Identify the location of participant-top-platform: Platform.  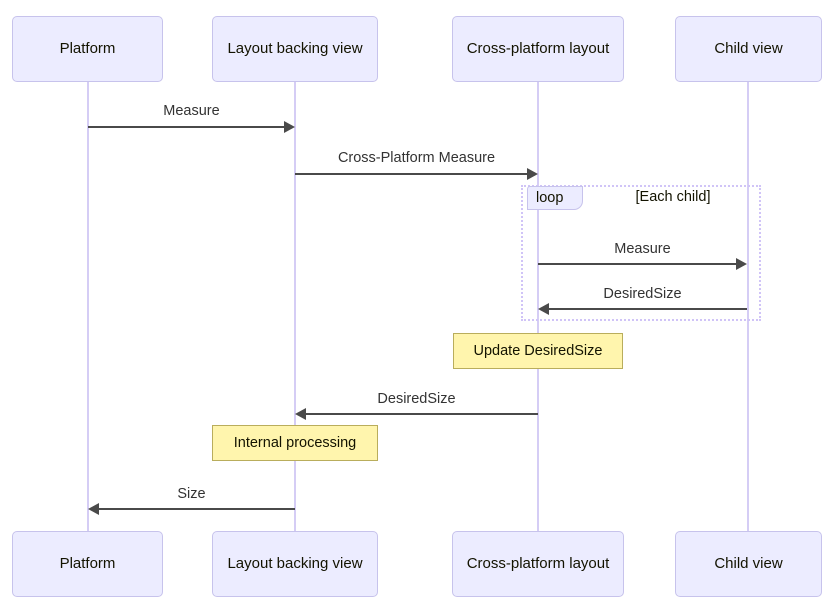
(87, 49).